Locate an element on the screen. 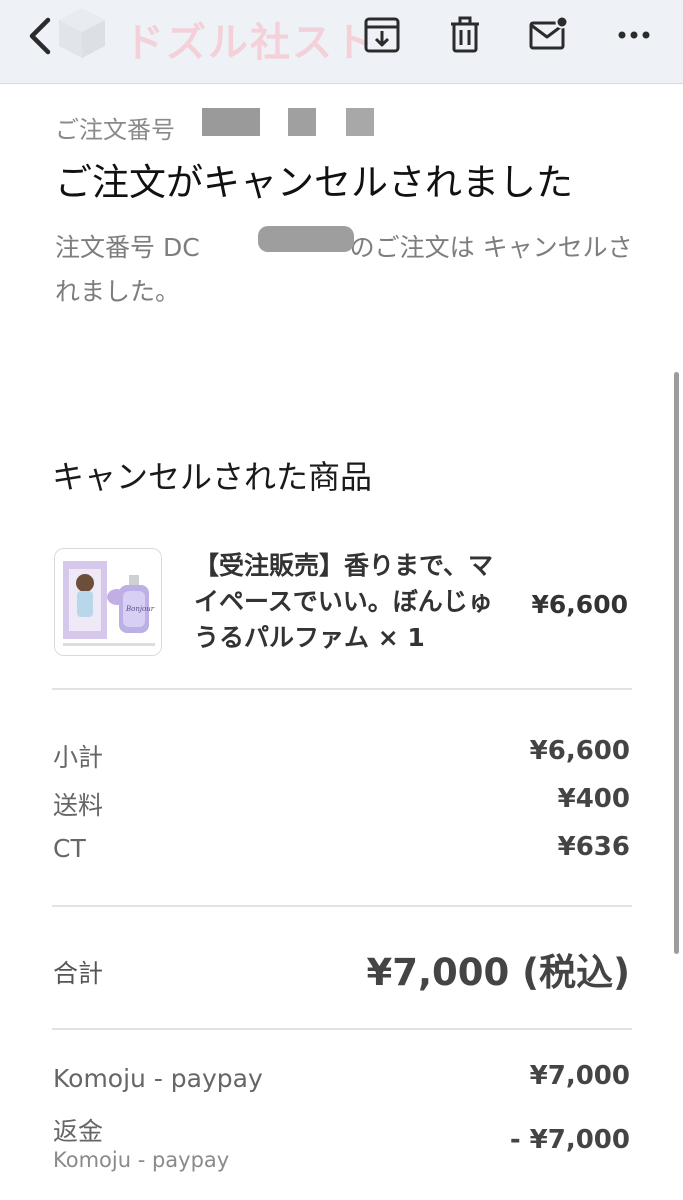 The height and width of the screenshot is (1200, 683). payment-amount: ¥7,000 is located at coordinates (579, 1076).